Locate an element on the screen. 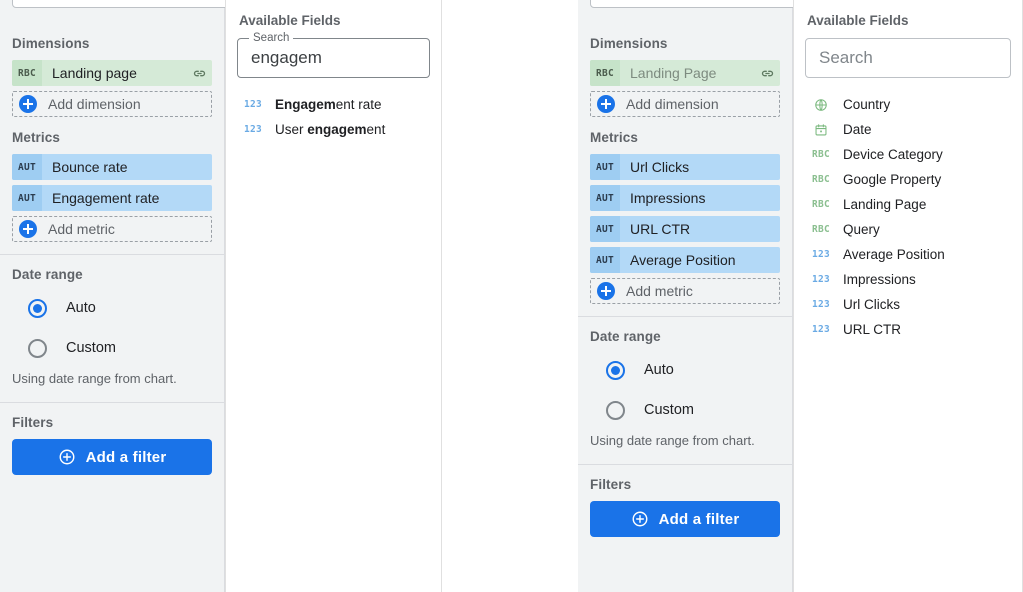 The height and width of the screenshot is (592, 1023). right-add-dimension-button: Add dimension is located at coordinates (685, 104).